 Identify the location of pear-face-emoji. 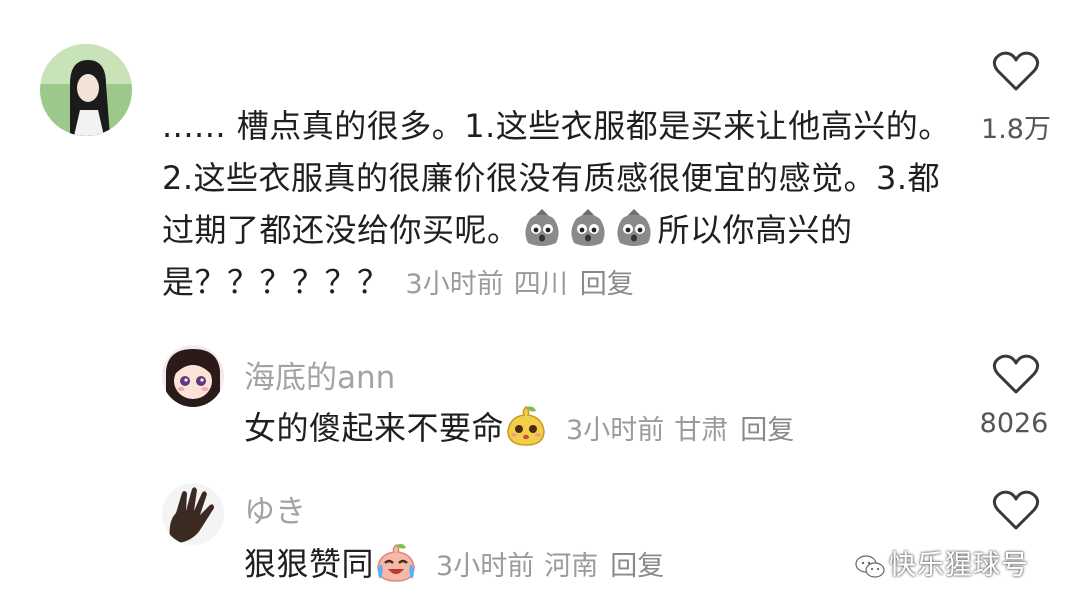
(526, 425).